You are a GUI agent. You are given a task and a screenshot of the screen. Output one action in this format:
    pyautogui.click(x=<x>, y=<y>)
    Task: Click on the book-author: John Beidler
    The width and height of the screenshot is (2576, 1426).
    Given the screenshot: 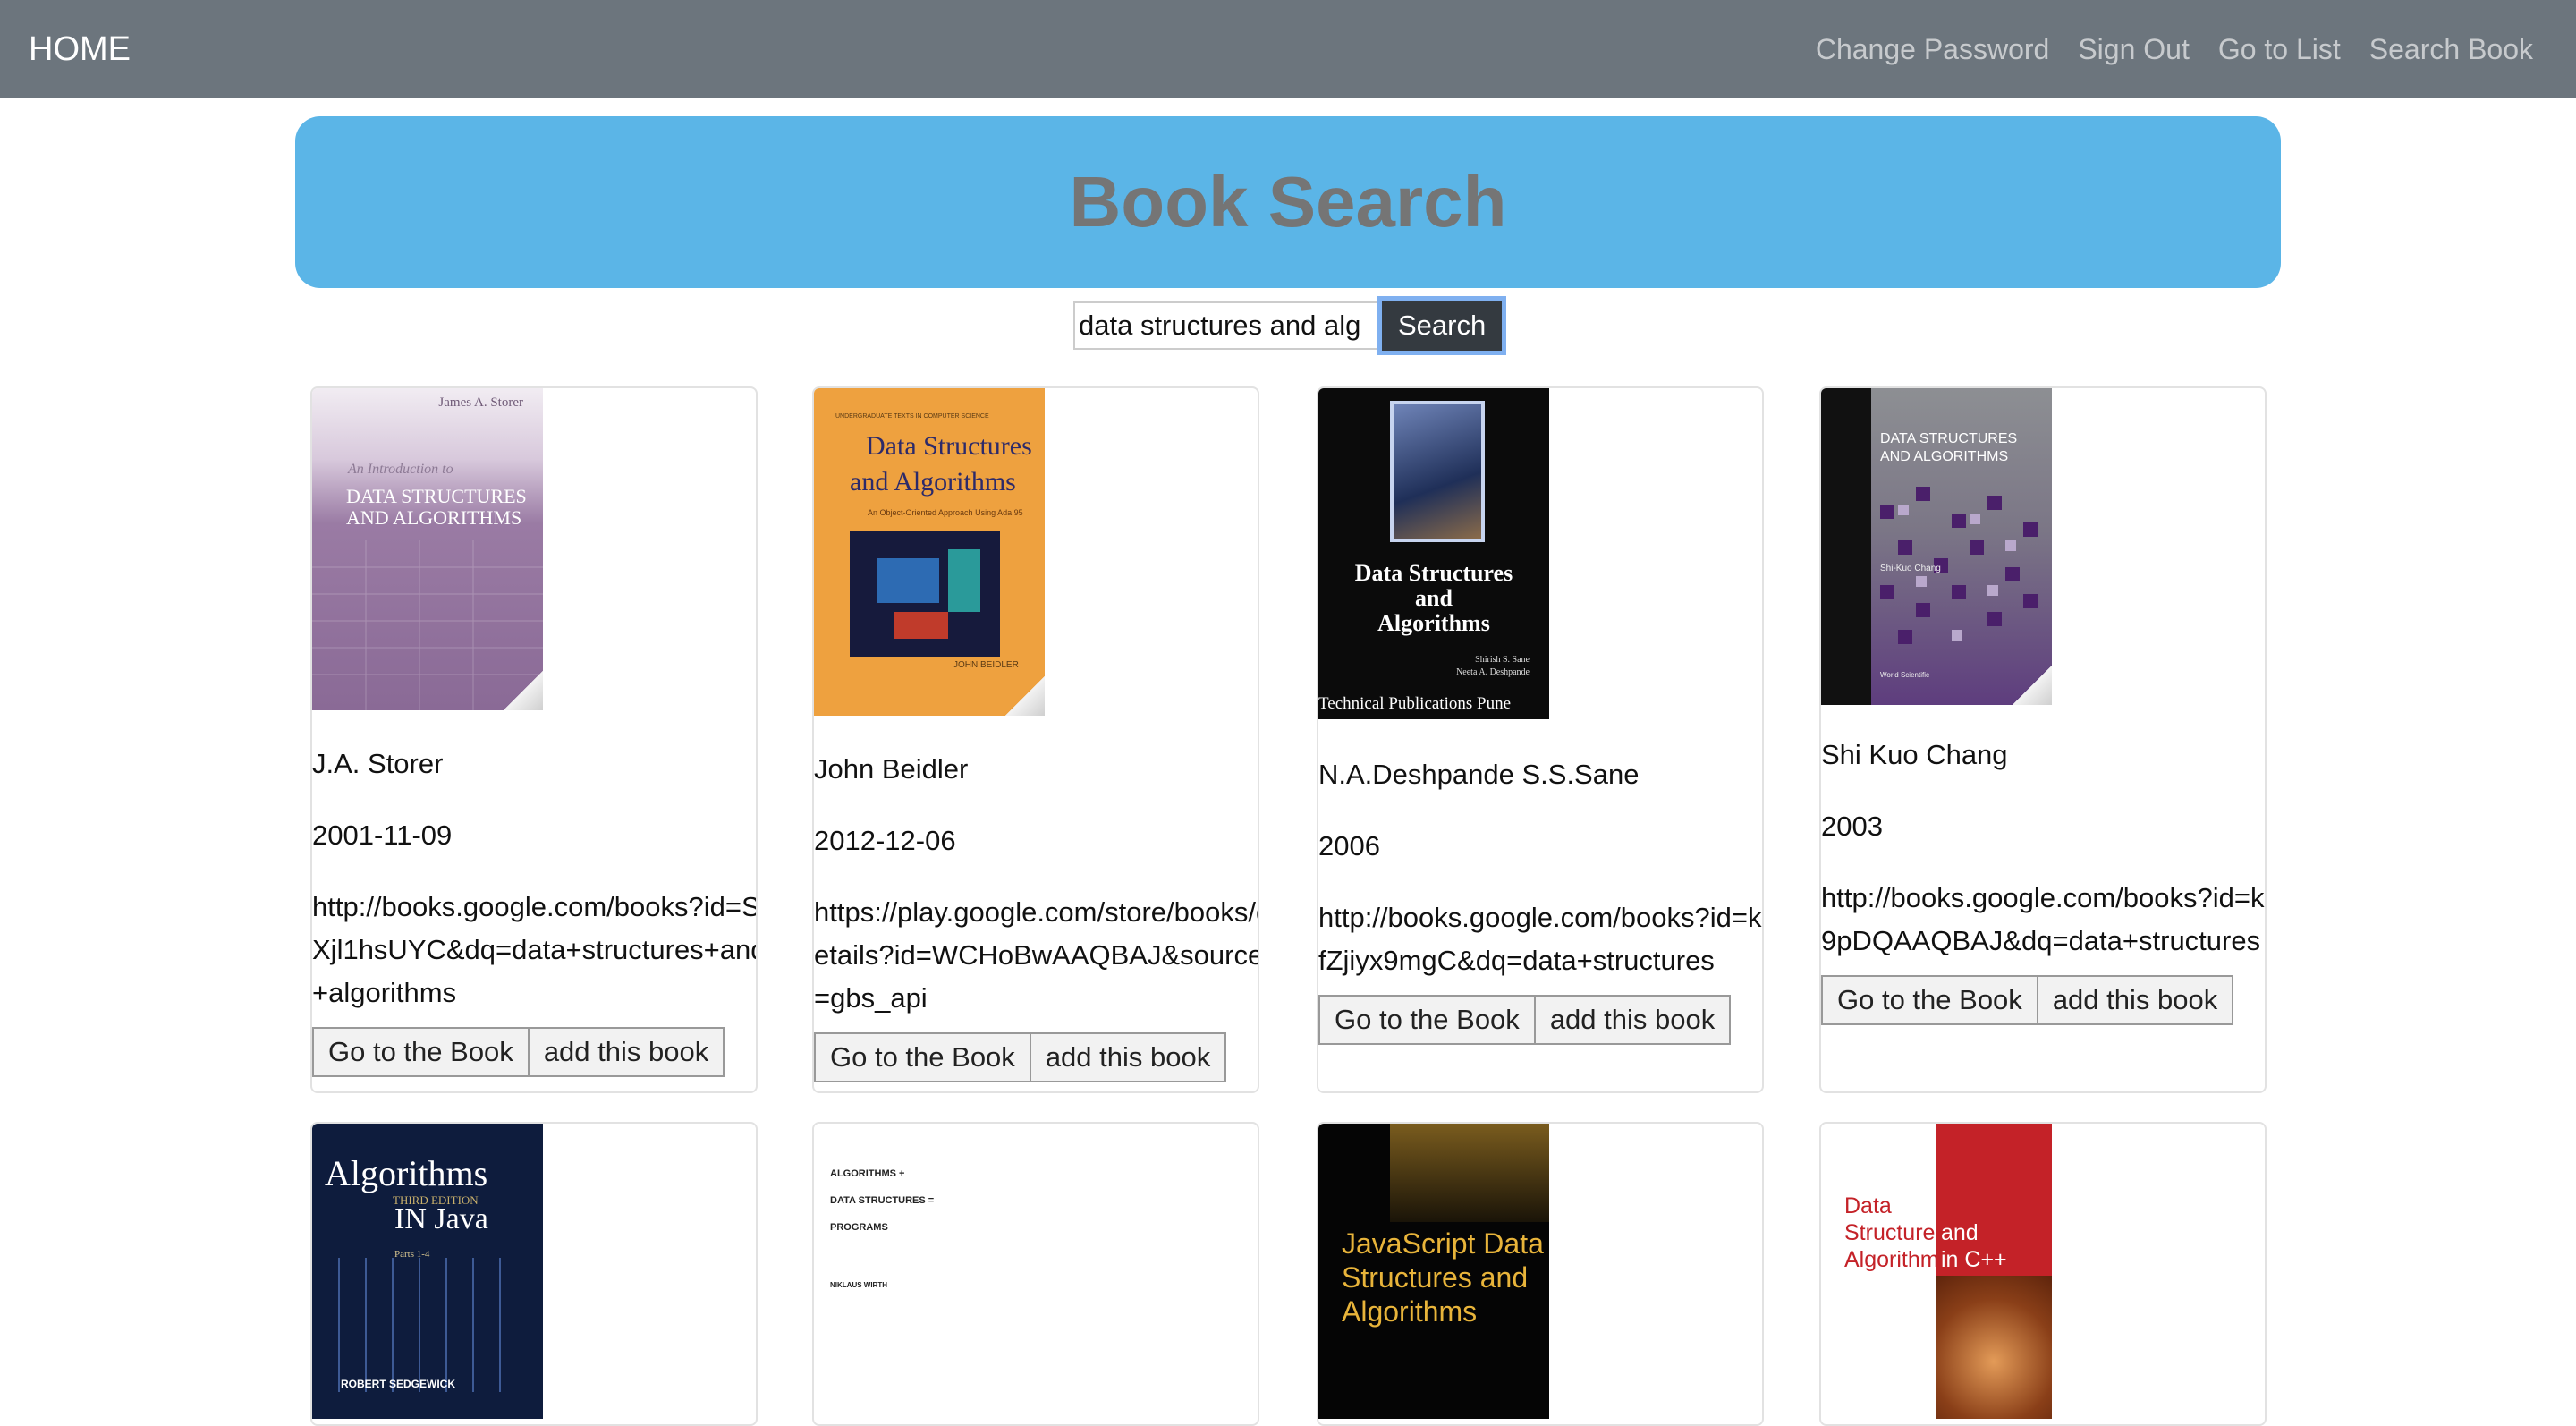 What is the action you would take?
    pyautogui.click(x=891, y=769)
    